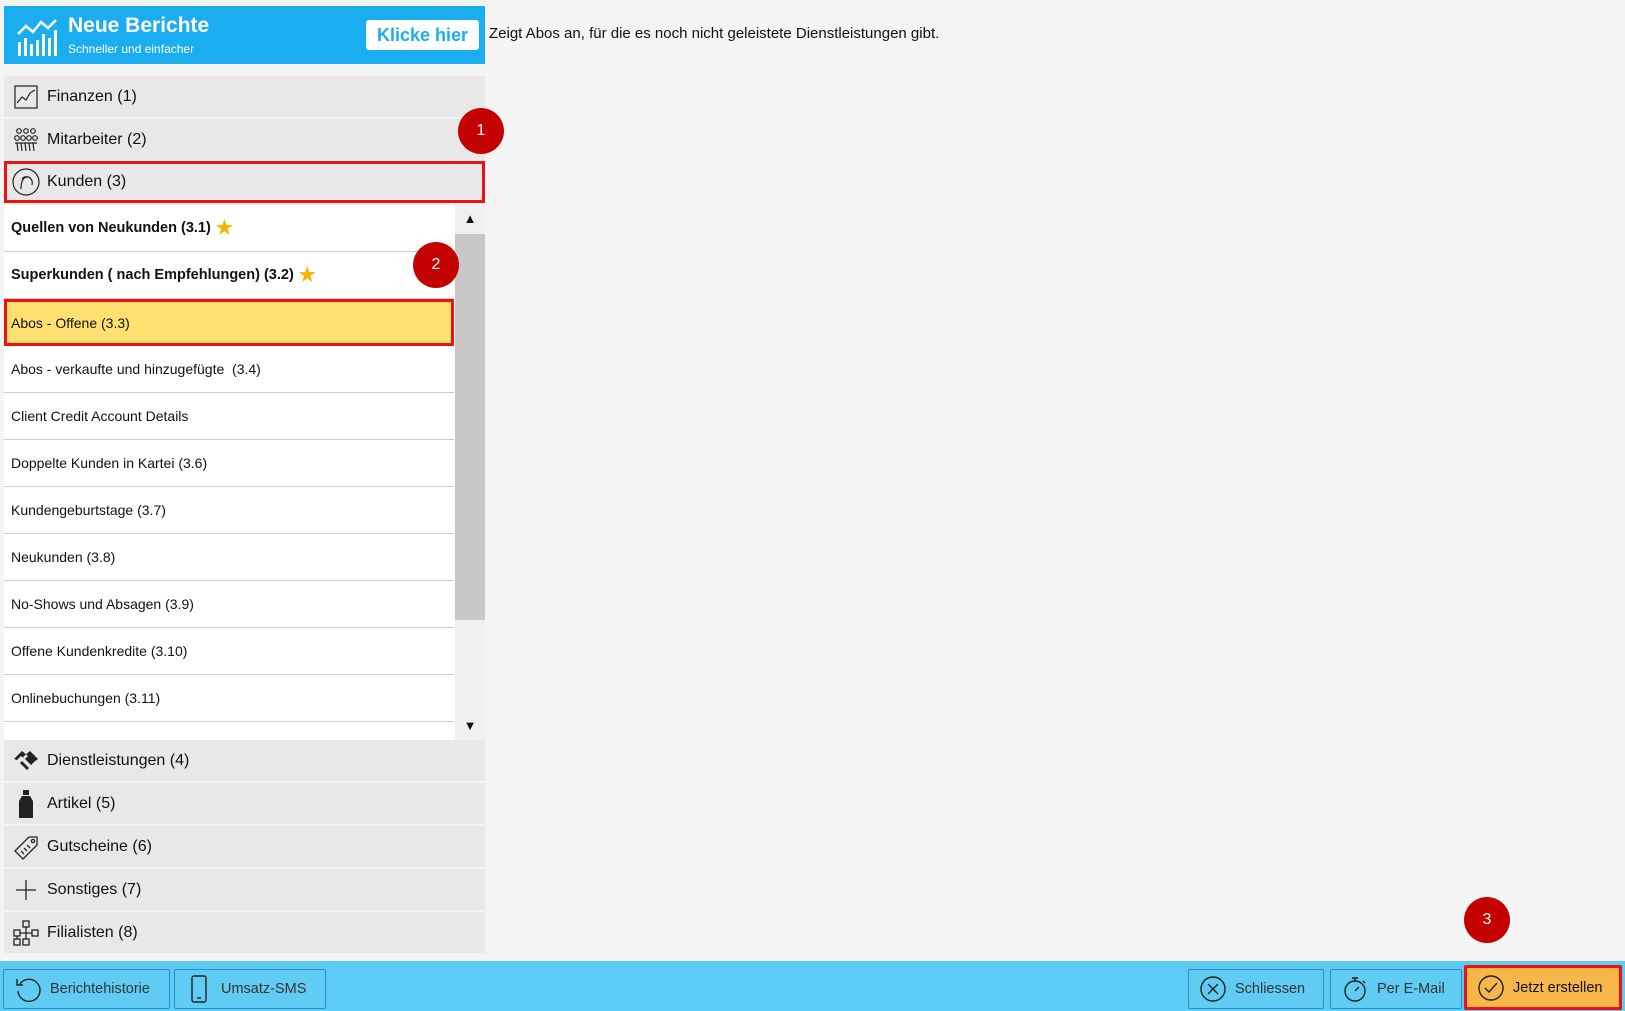 The width and height of the screenshot is (1625, 1011). What do you see at coordinates (100, 416) in the screenshot?
I see `report-label: Client Credit Account Details` at bounding box center [100, 416].